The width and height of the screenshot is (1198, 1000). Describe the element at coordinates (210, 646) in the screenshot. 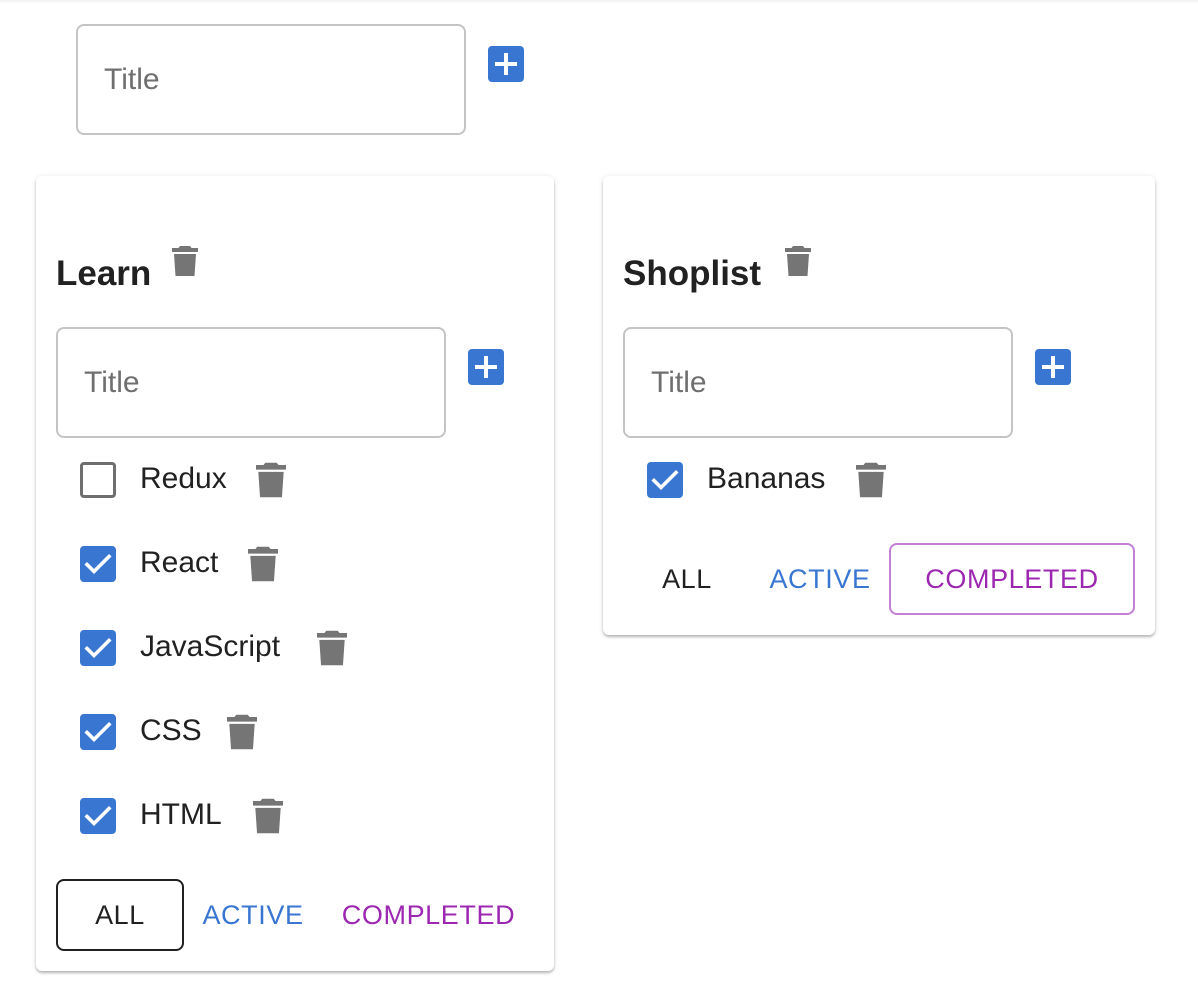

I see `task-label-javascript: JavaScript` at that location.